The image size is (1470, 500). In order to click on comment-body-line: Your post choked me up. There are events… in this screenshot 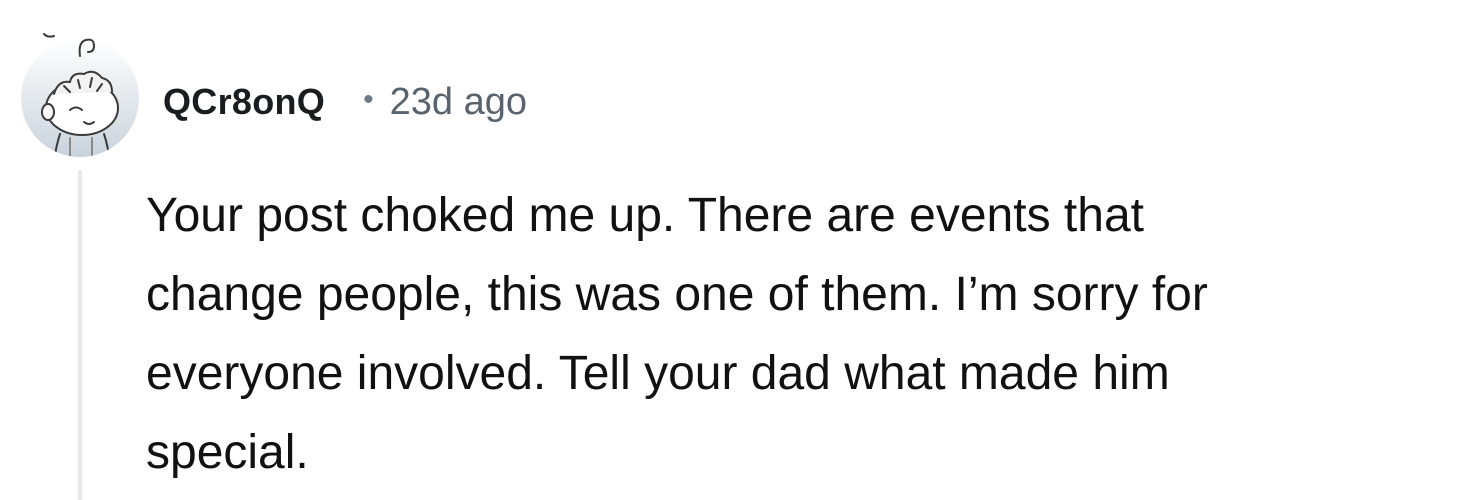, I will do `click(645, 215)`.